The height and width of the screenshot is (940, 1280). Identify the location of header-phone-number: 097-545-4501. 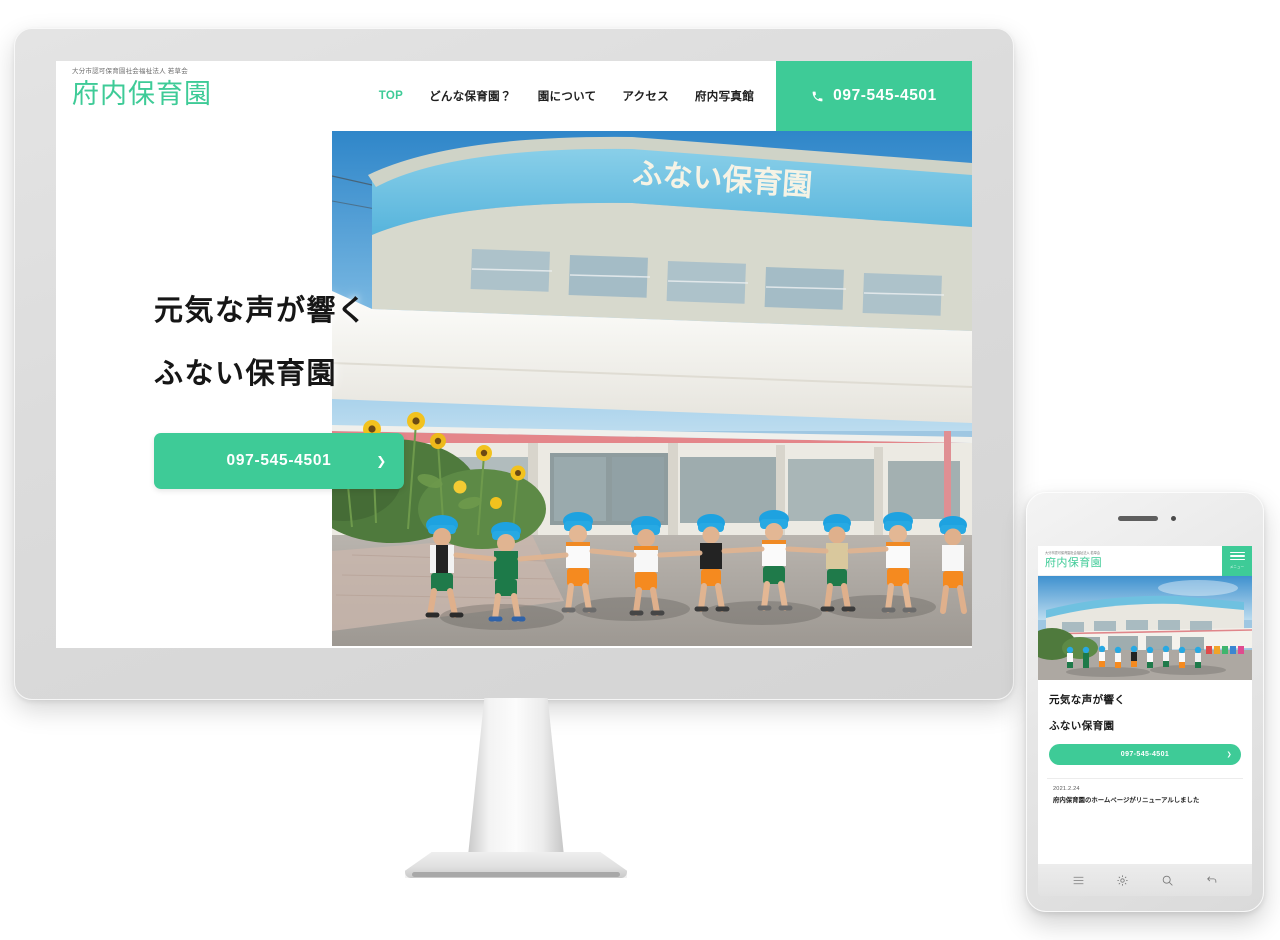
(885, 95).